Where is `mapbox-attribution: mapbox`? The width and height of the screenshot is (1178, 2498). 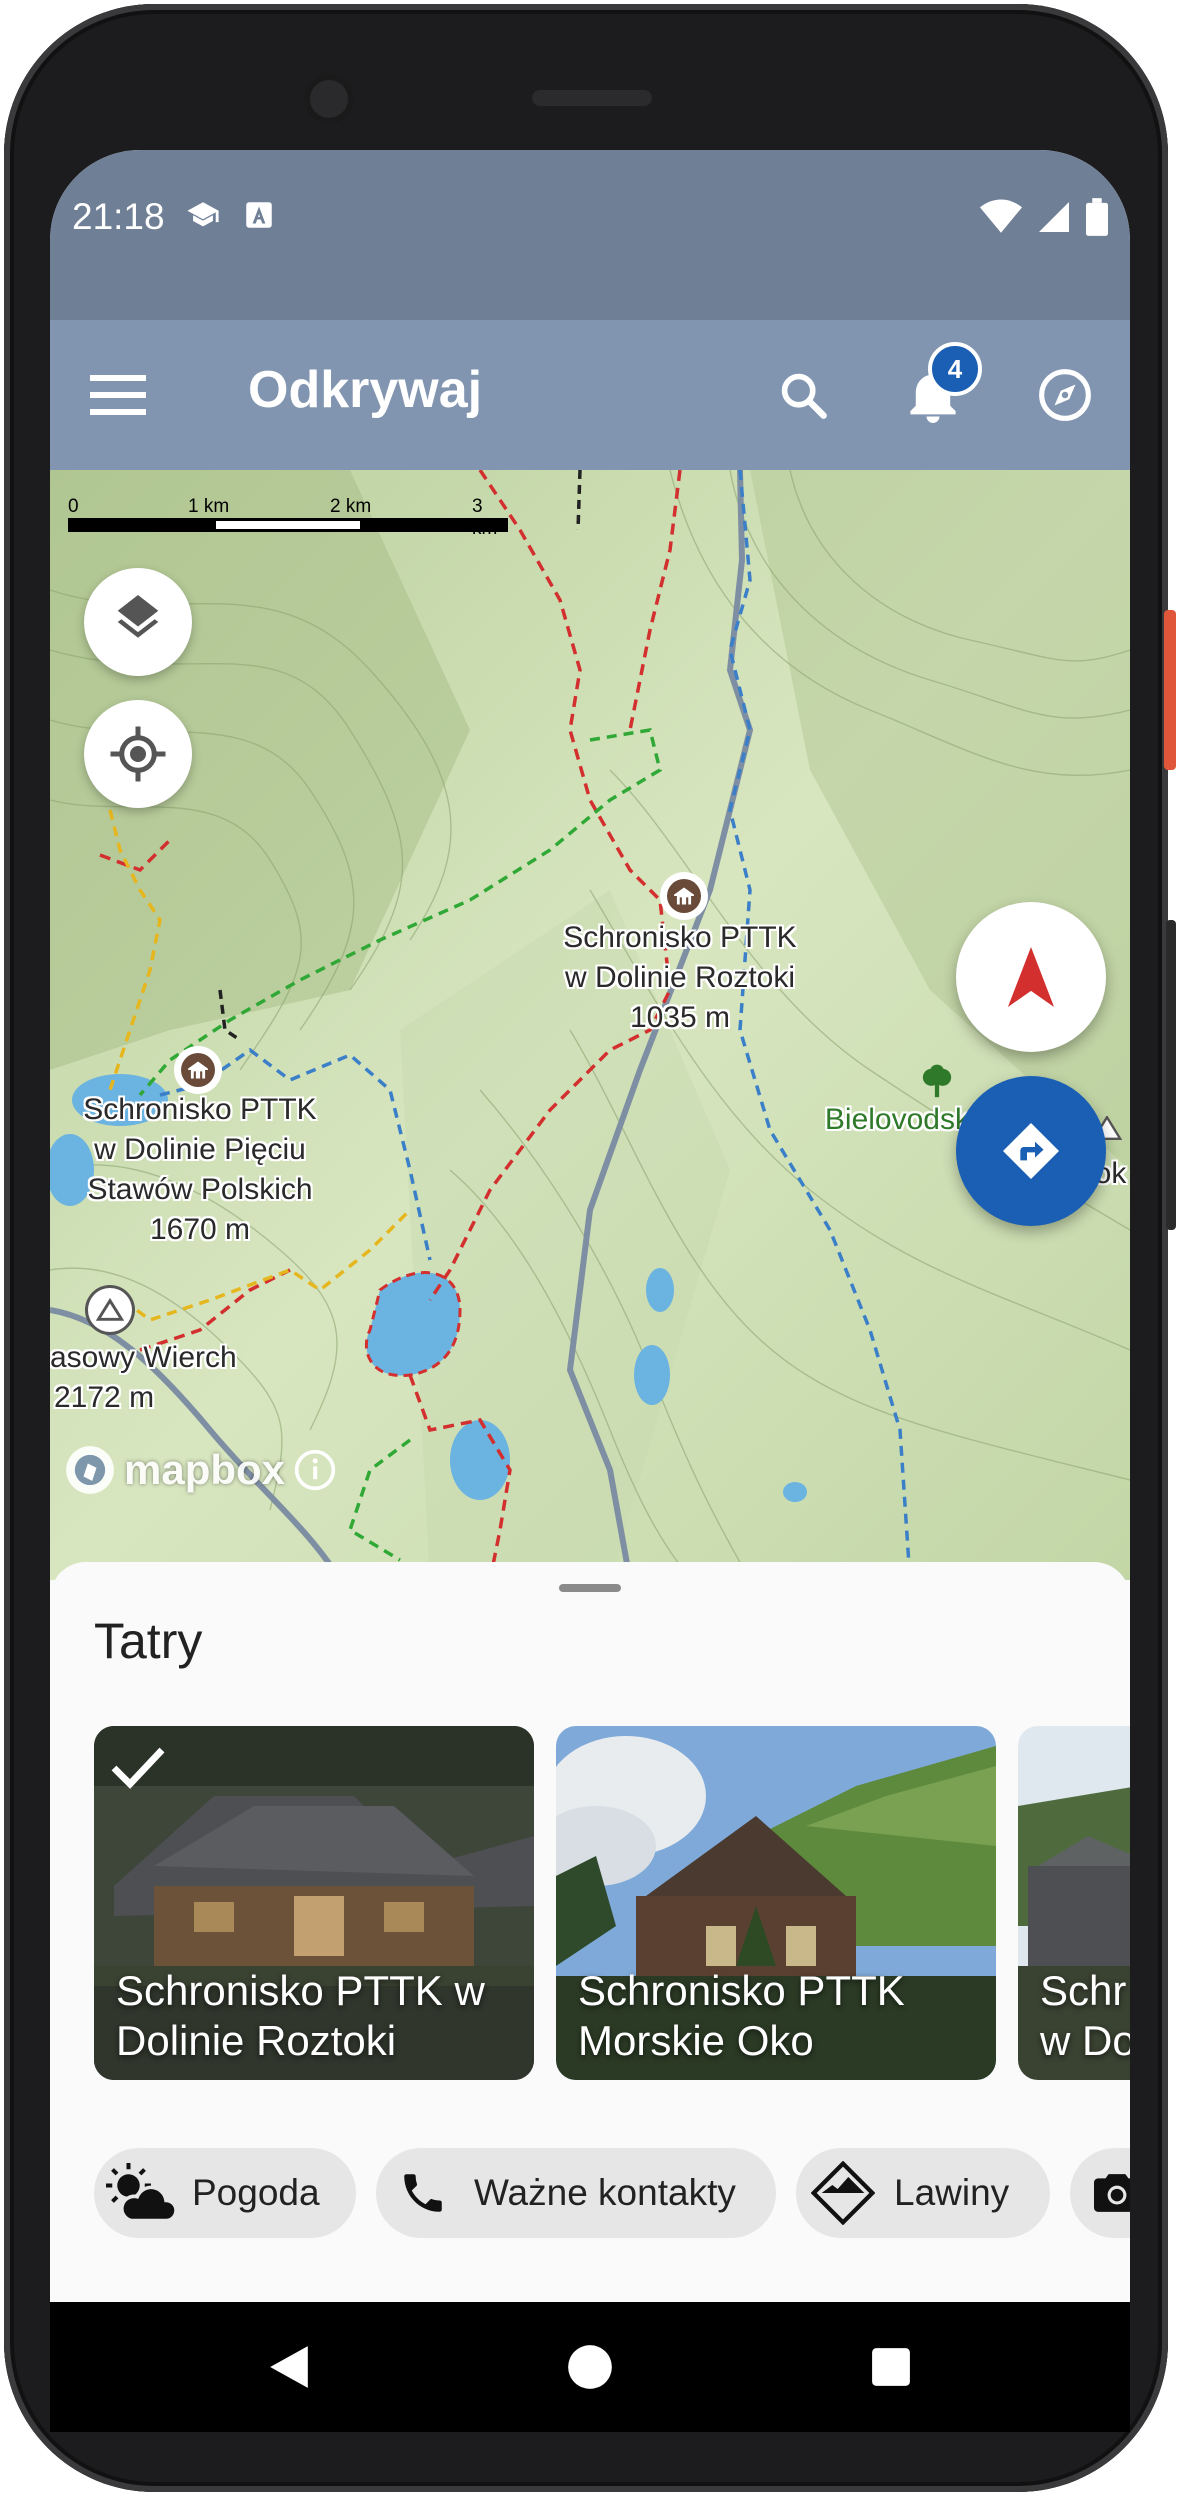 mapbox-attribution: mapbox is located at coordinates (200, 1470).